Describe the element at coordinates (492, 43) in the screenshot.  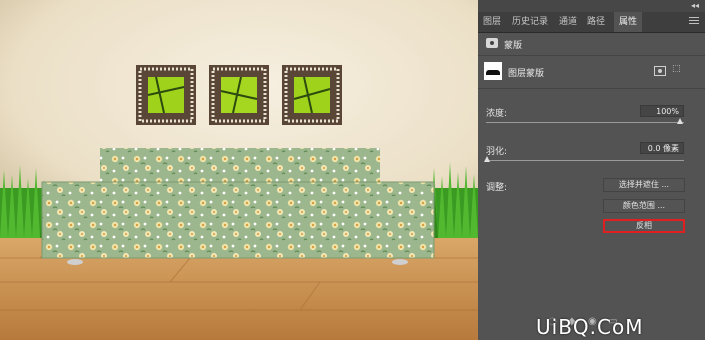
I see `mask-icon` at that location.